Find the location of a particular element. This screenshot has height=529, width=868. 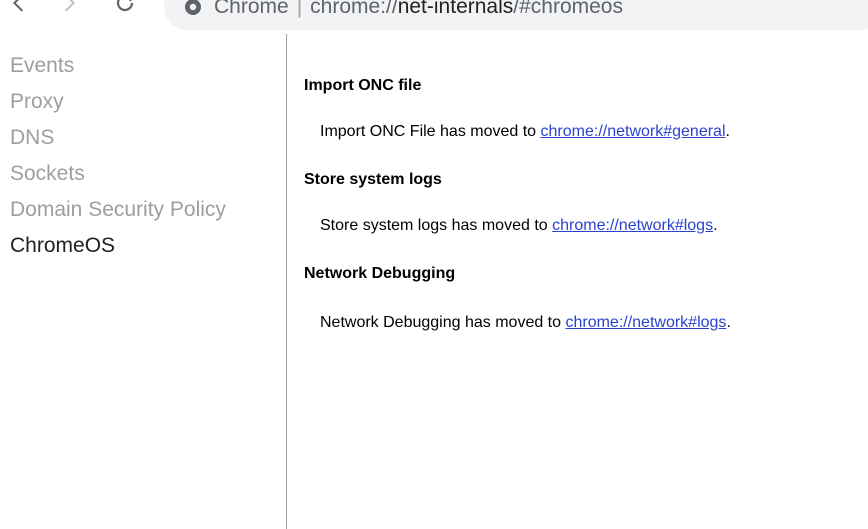

arrow-forward-icon is located at coordinates (70, 6).